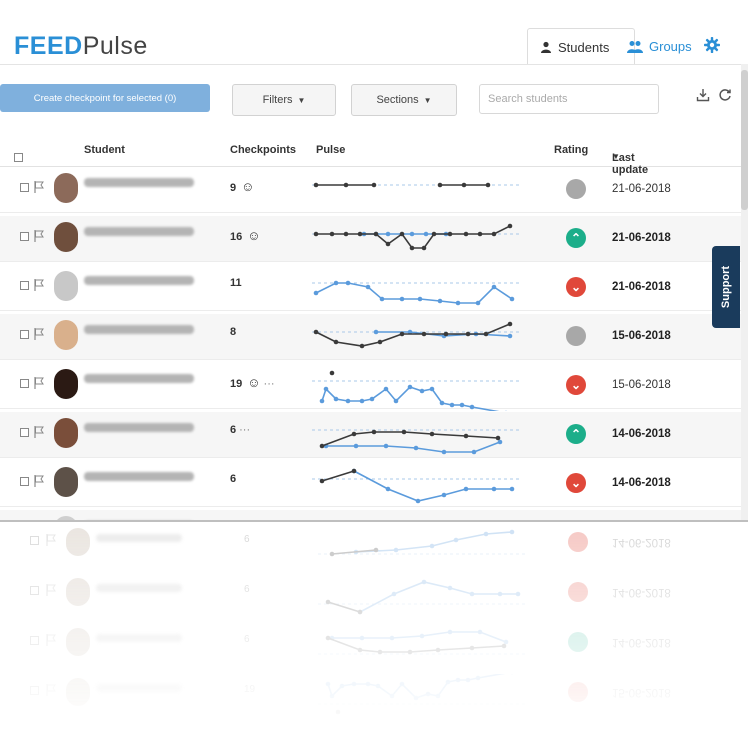  Describe the element at coordinates (105, 98) in the screenshot. I see `create-checkpoint-button: Create checkpoint for selected (0)` at that location.